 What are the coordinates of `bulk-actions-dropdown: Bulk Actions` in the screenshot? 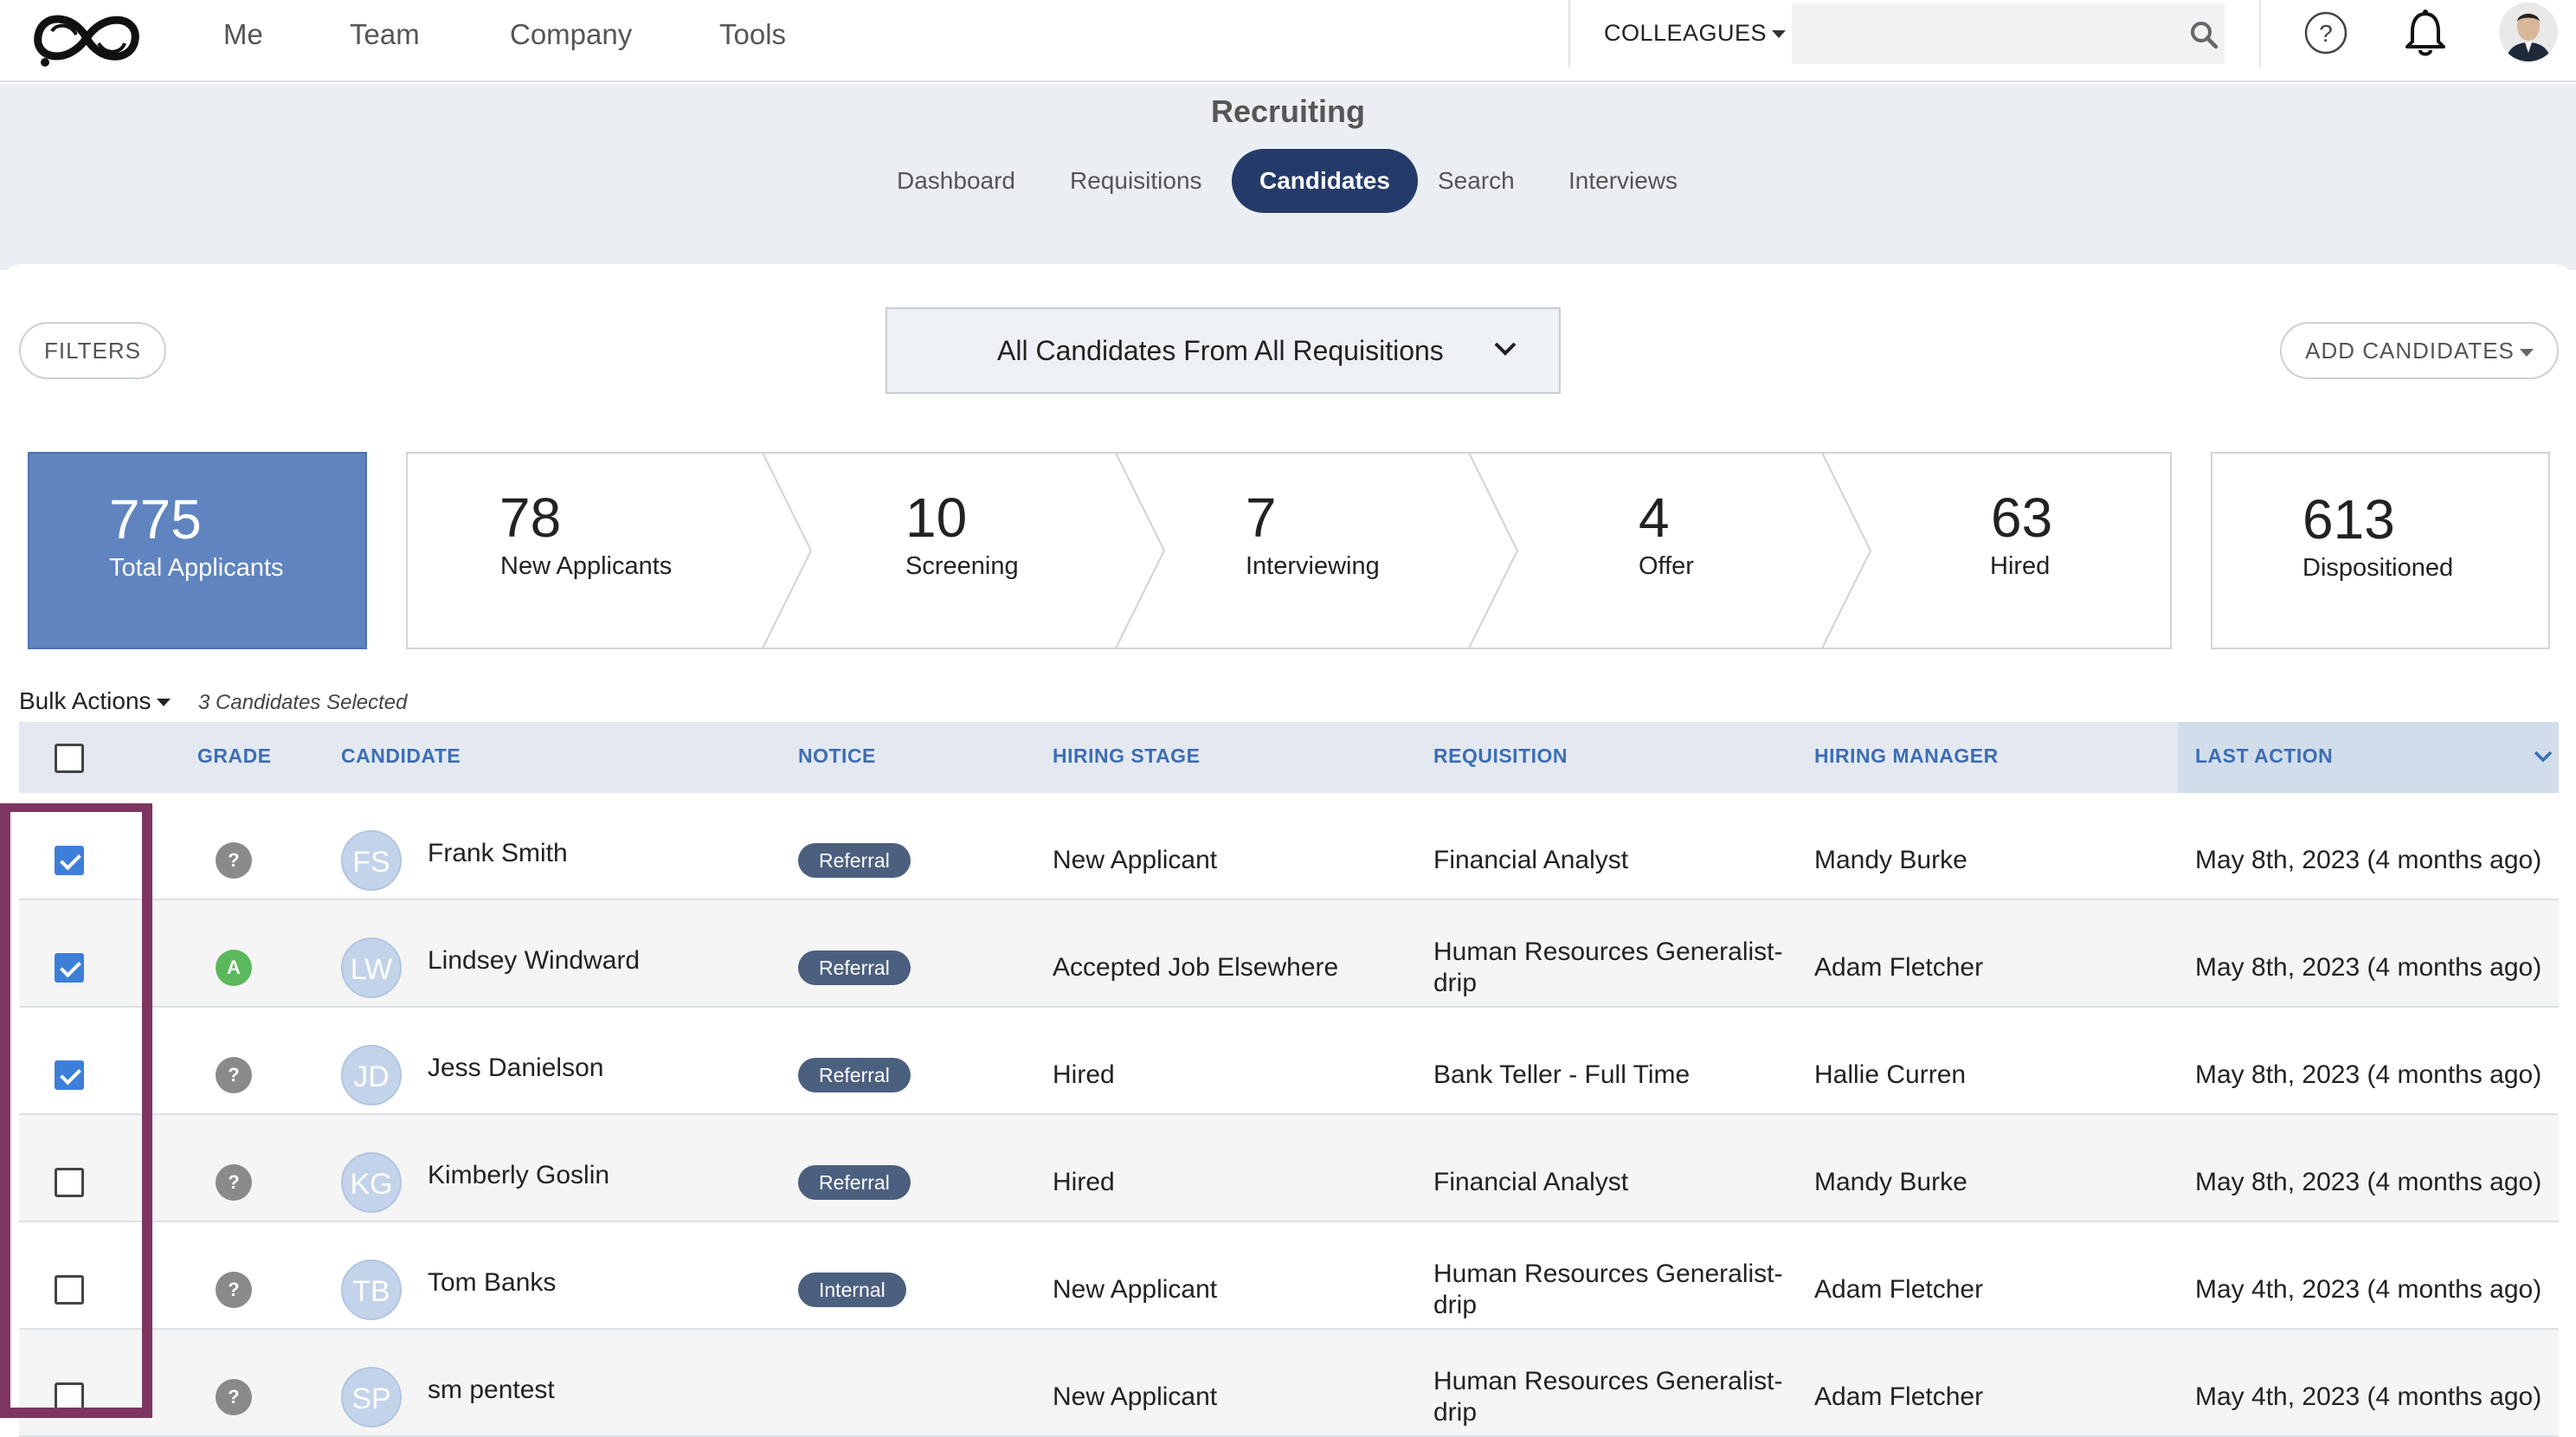 It's located at (95, 701).